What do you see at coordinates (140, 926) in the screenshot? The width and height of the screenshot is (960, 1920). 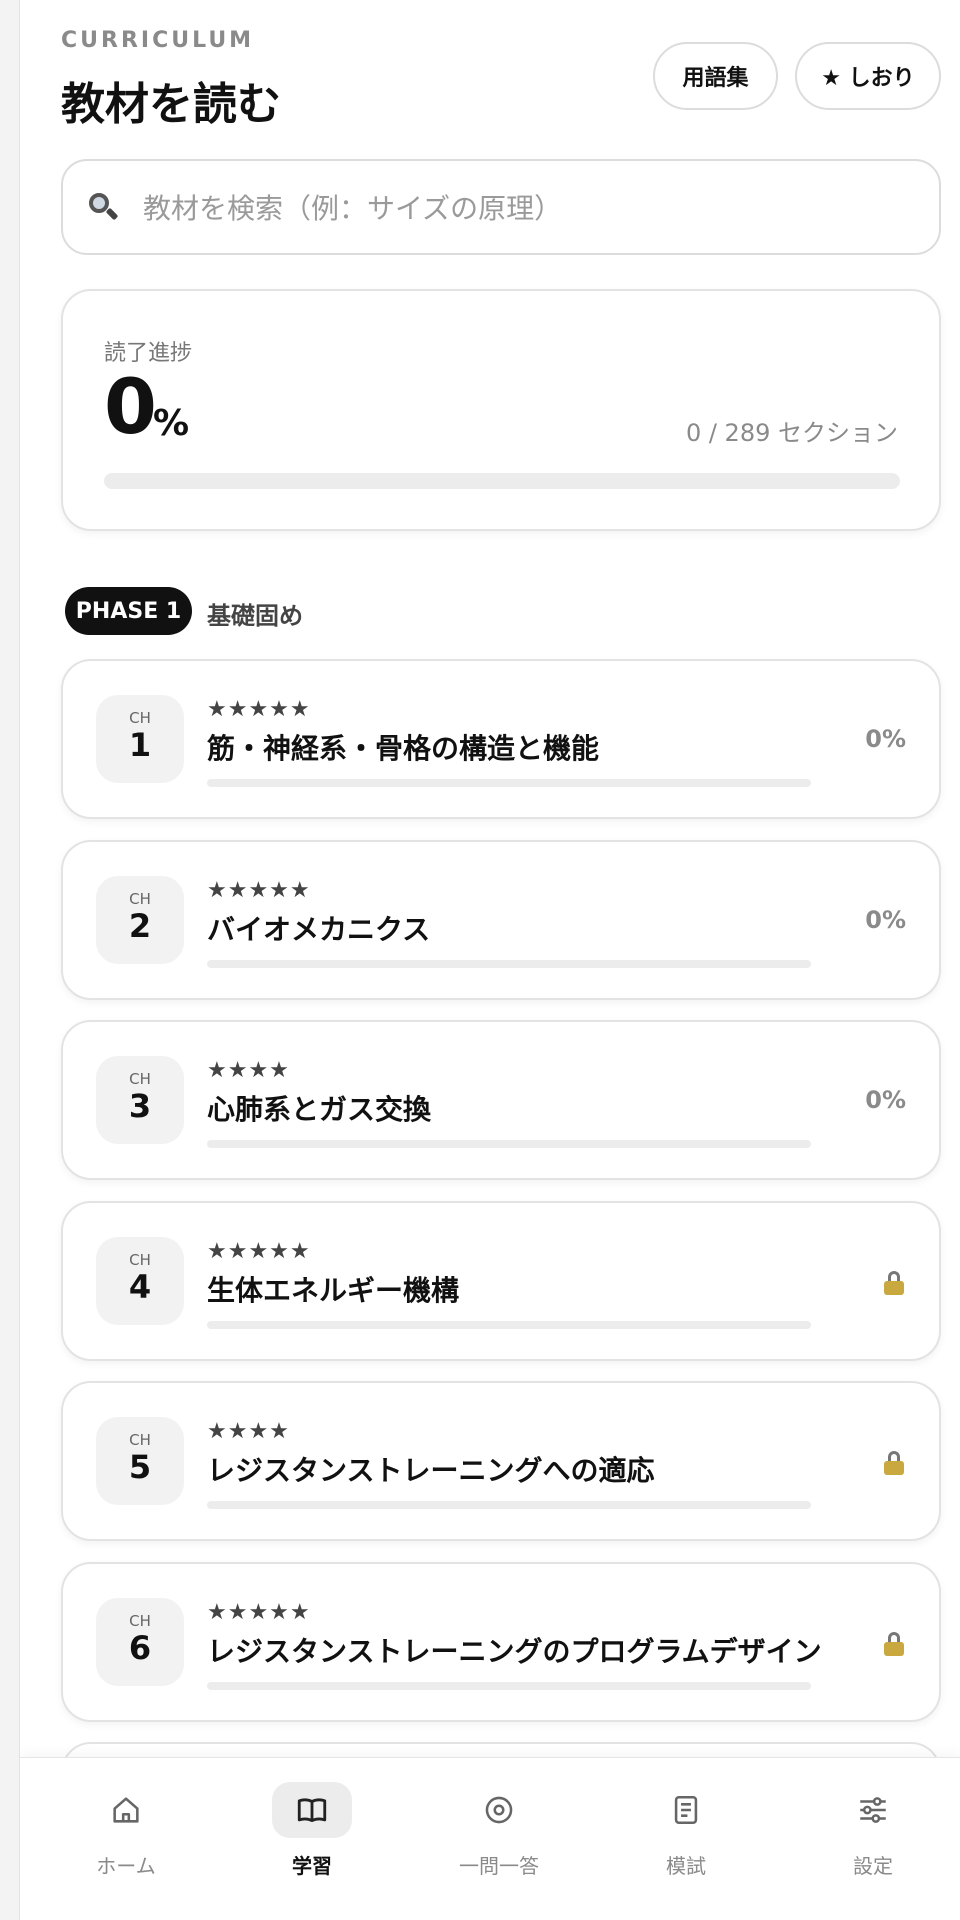 I see `chapter-number: 2` at bounding box center [140, 926].